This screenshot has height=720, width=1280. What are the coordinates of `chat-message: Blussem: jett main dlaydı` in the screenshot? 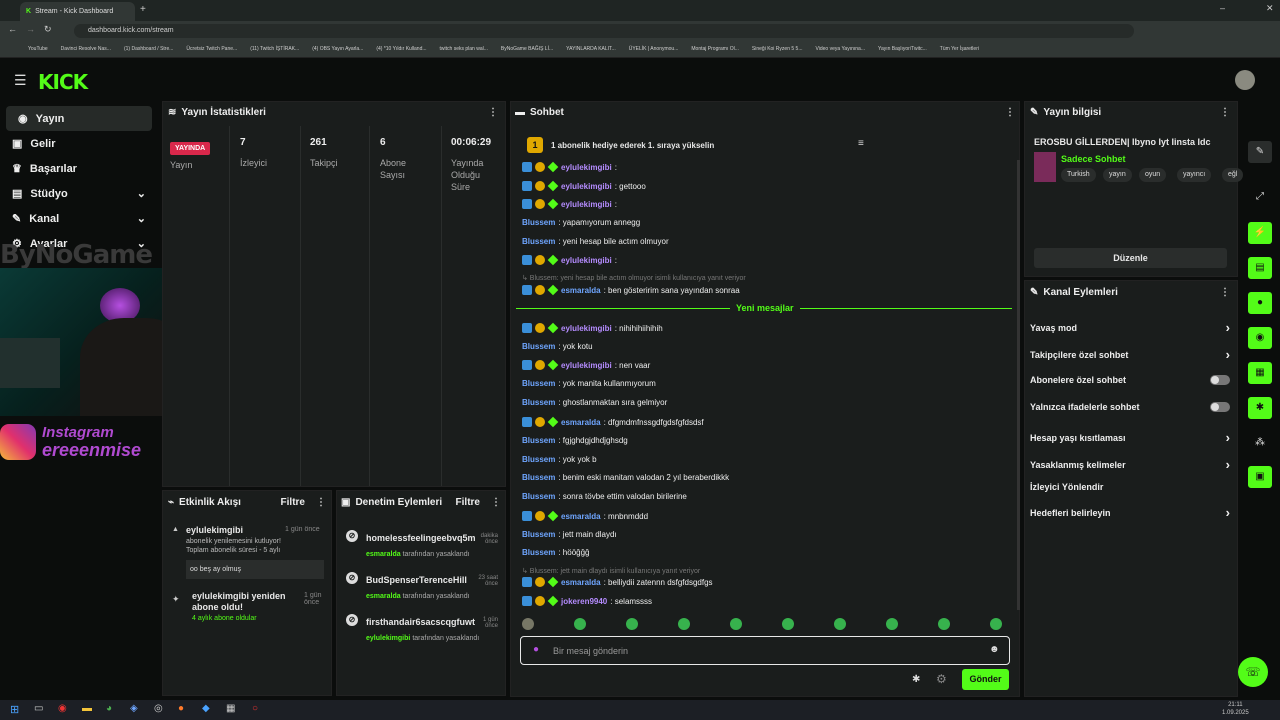 It's located at (569, 534).